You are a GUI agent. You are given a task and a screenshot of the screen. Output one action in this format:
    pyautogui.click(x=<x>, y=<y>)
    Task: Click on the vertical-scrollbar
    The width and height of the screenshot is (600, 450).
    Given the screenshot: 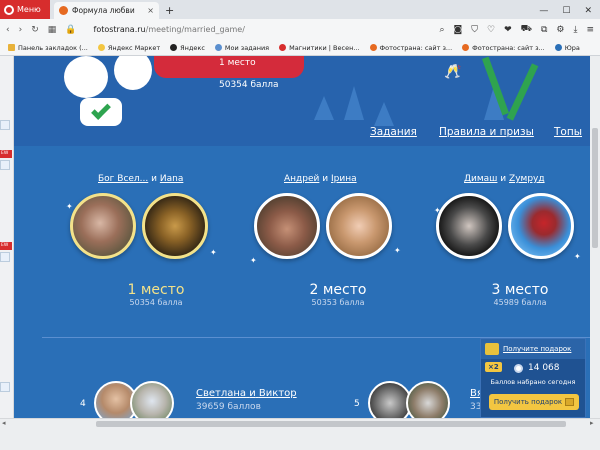 What is the action you would take?
    pyautogui.click(x=595, y=237)
    